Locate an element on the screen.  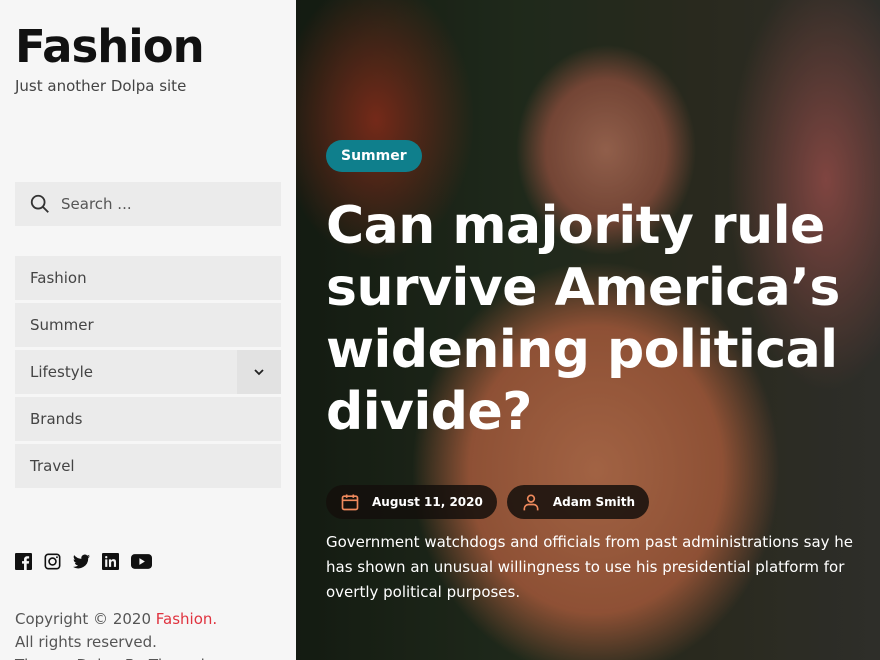
author-text: Adam Smith is located at coordinates (594, 502).